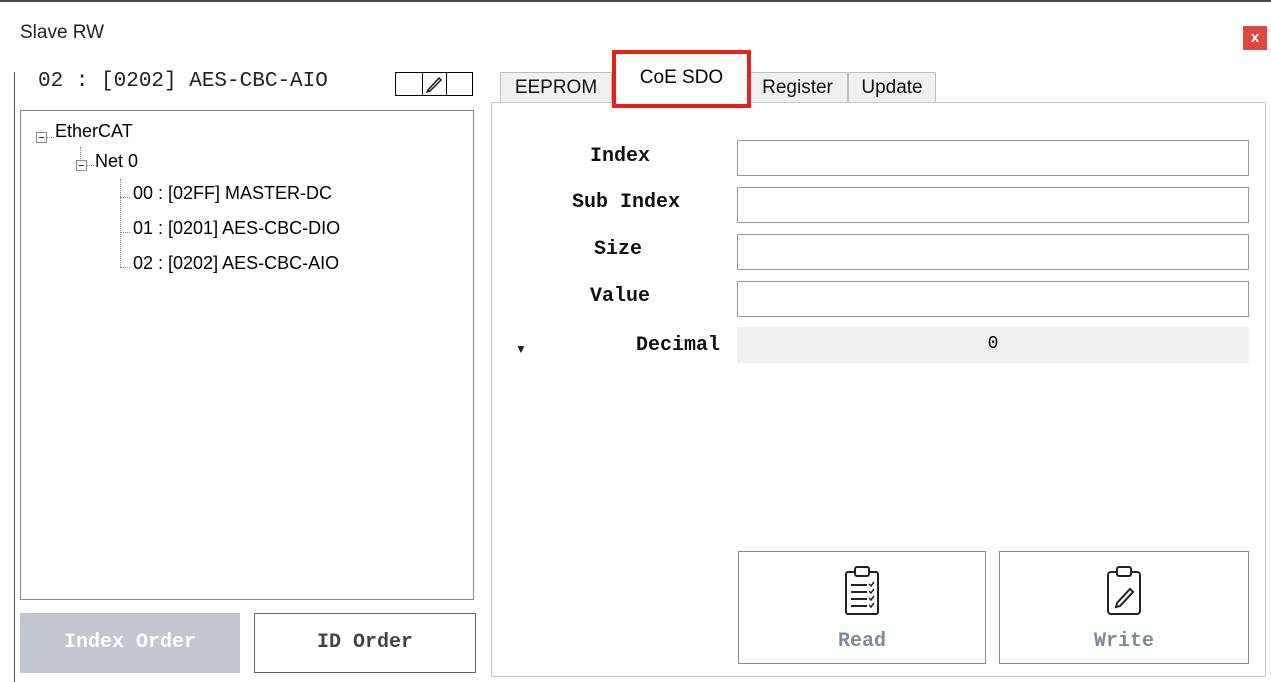 The image size is (1271, 682). Describe the element at coordinates (130, 643) in the screenshot. I see `index-order-button: Index Order` at that location.